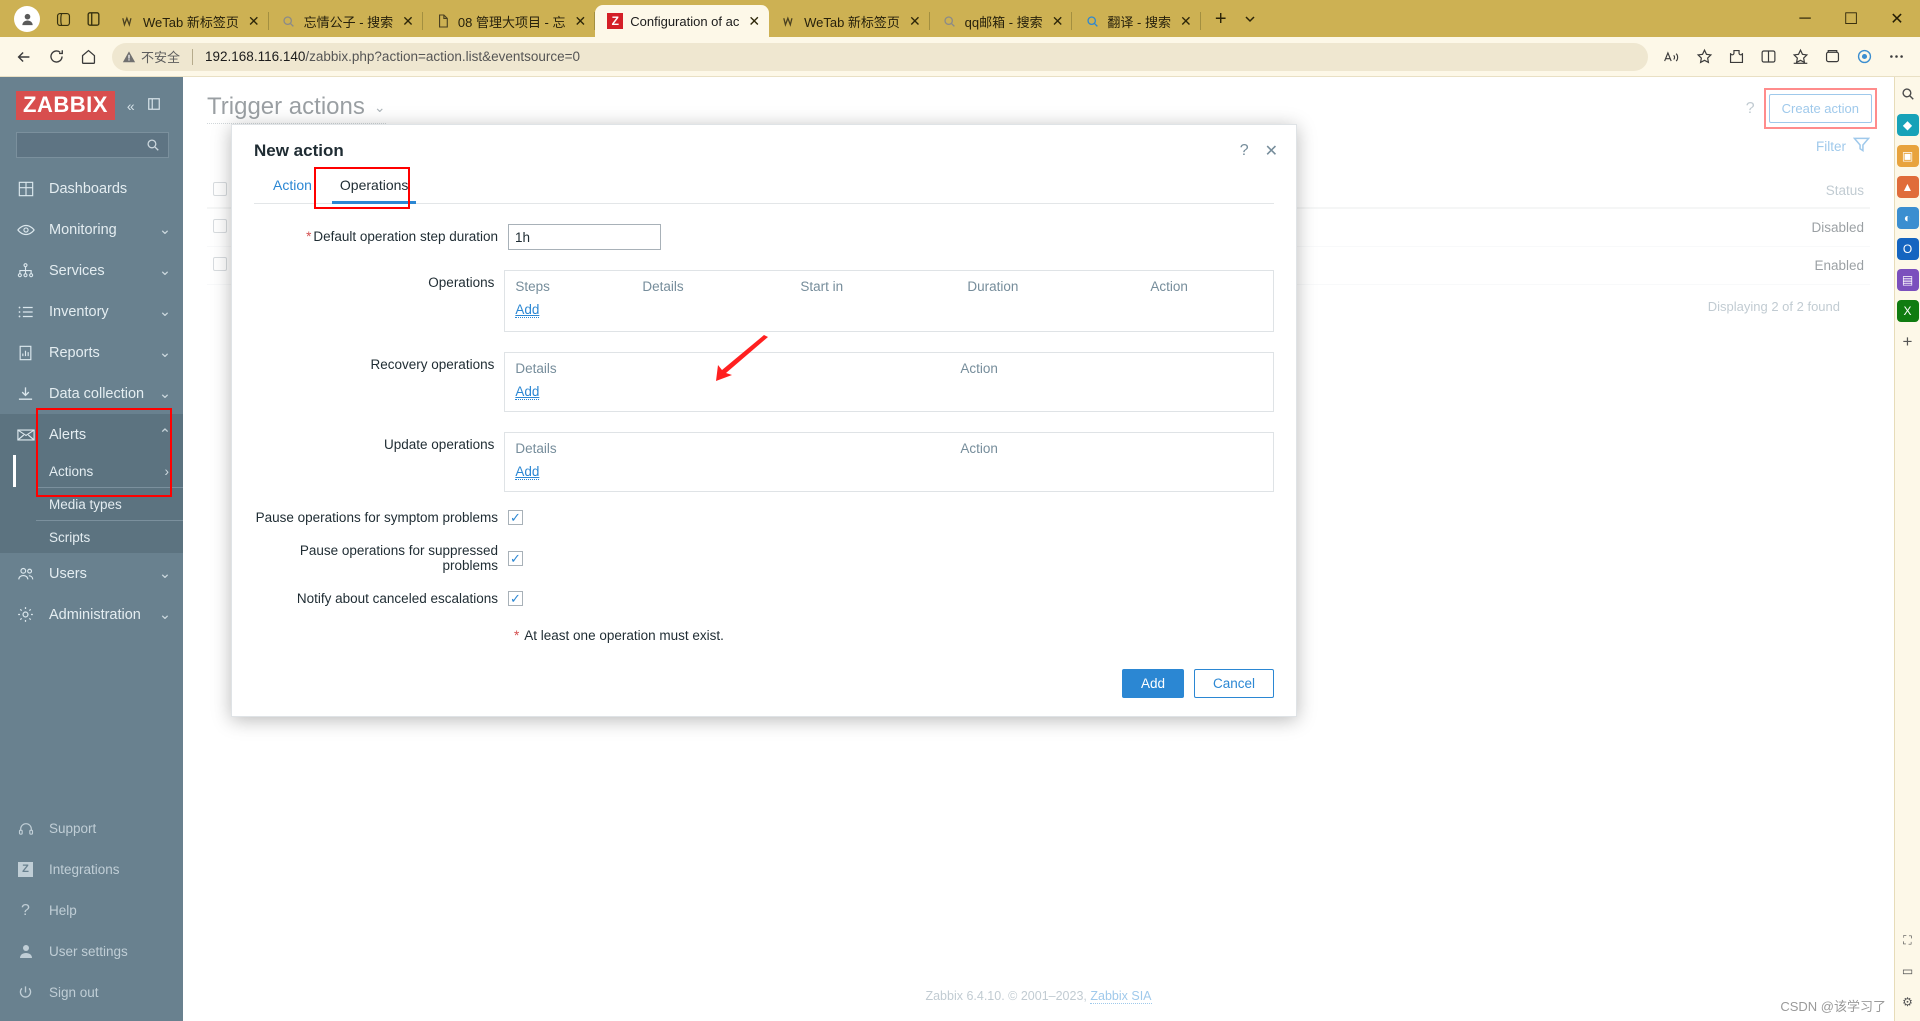 Image resolution: width=1920 pixels, height=1021 pixels. I want to click on collapse-sidebar-icon: «, so click(131, 106).